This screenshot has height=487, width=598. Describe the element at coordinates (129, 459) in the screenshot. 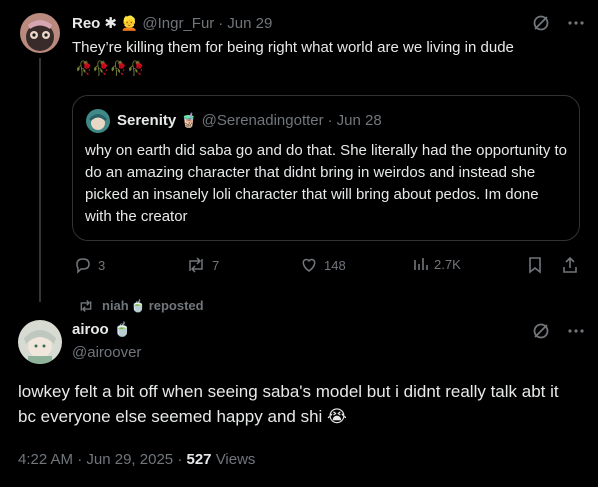

I see `tweet2-date: Jun 29, 2025` at that location.